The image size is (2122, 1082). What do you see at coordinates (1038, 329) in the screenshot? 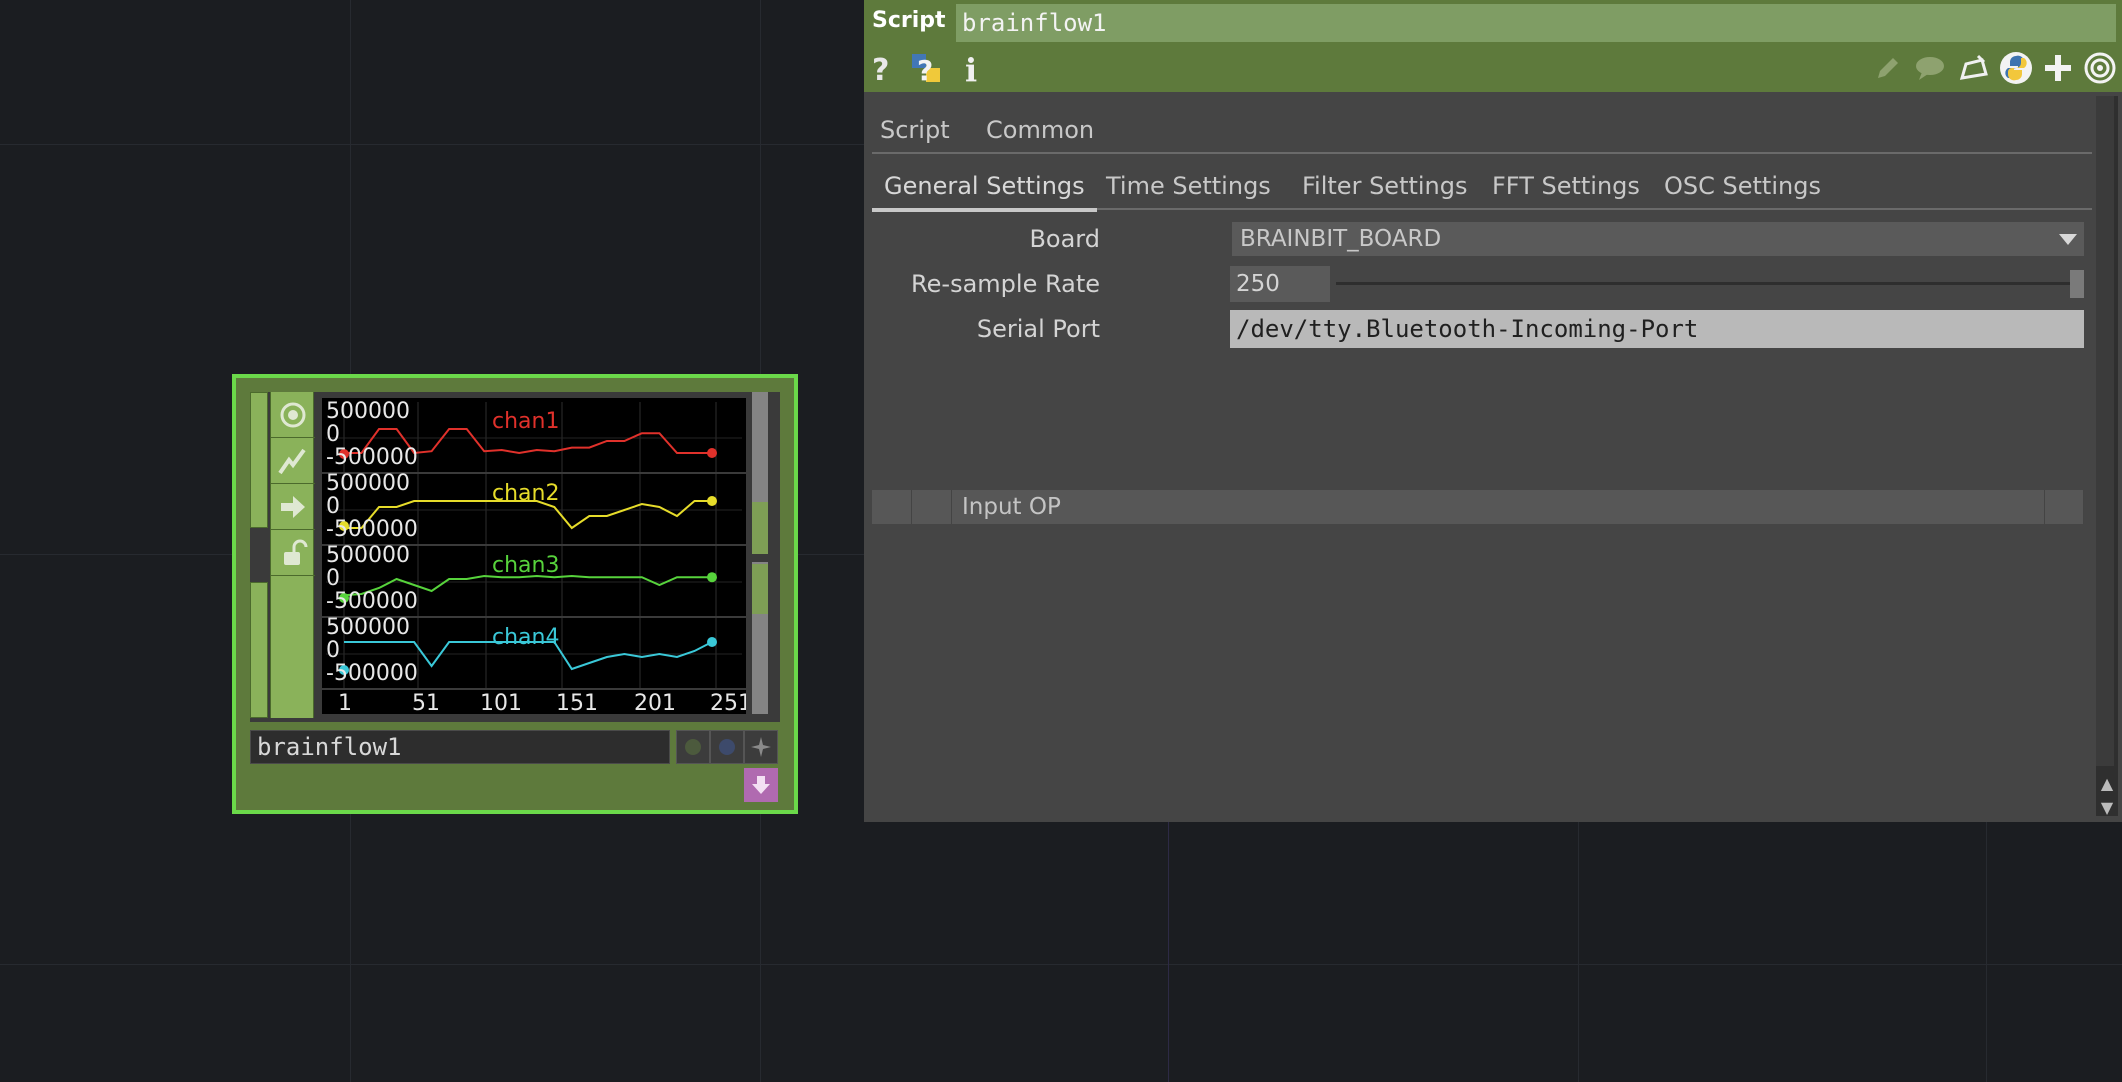
I see `serial-port-label: Serial Port` at bounding box center [1038, 329].